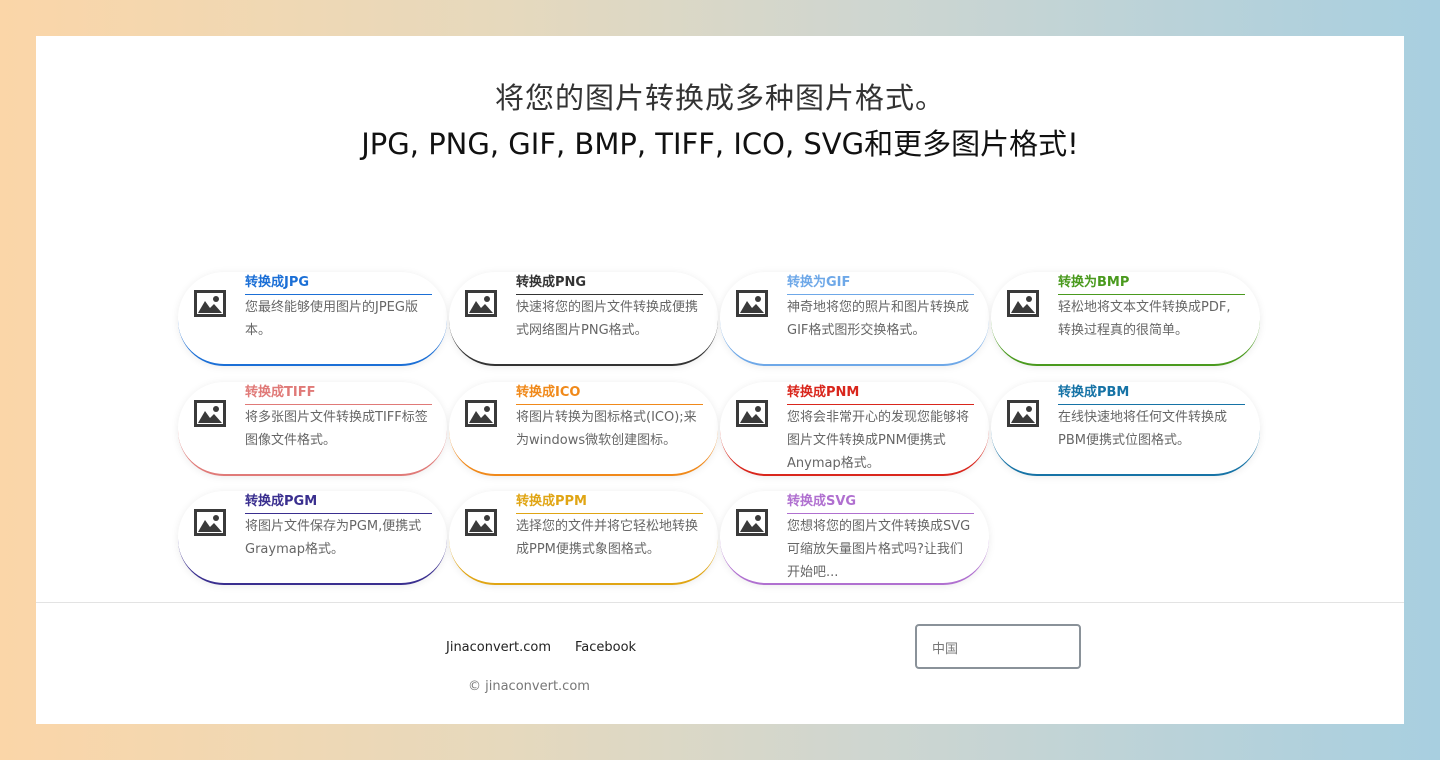 This screenshot has width=1440, height=760. I want to click on card-description: 选择您的文件并将它轻松地转换成PPM便携式象图格式。, so click(607, 538).